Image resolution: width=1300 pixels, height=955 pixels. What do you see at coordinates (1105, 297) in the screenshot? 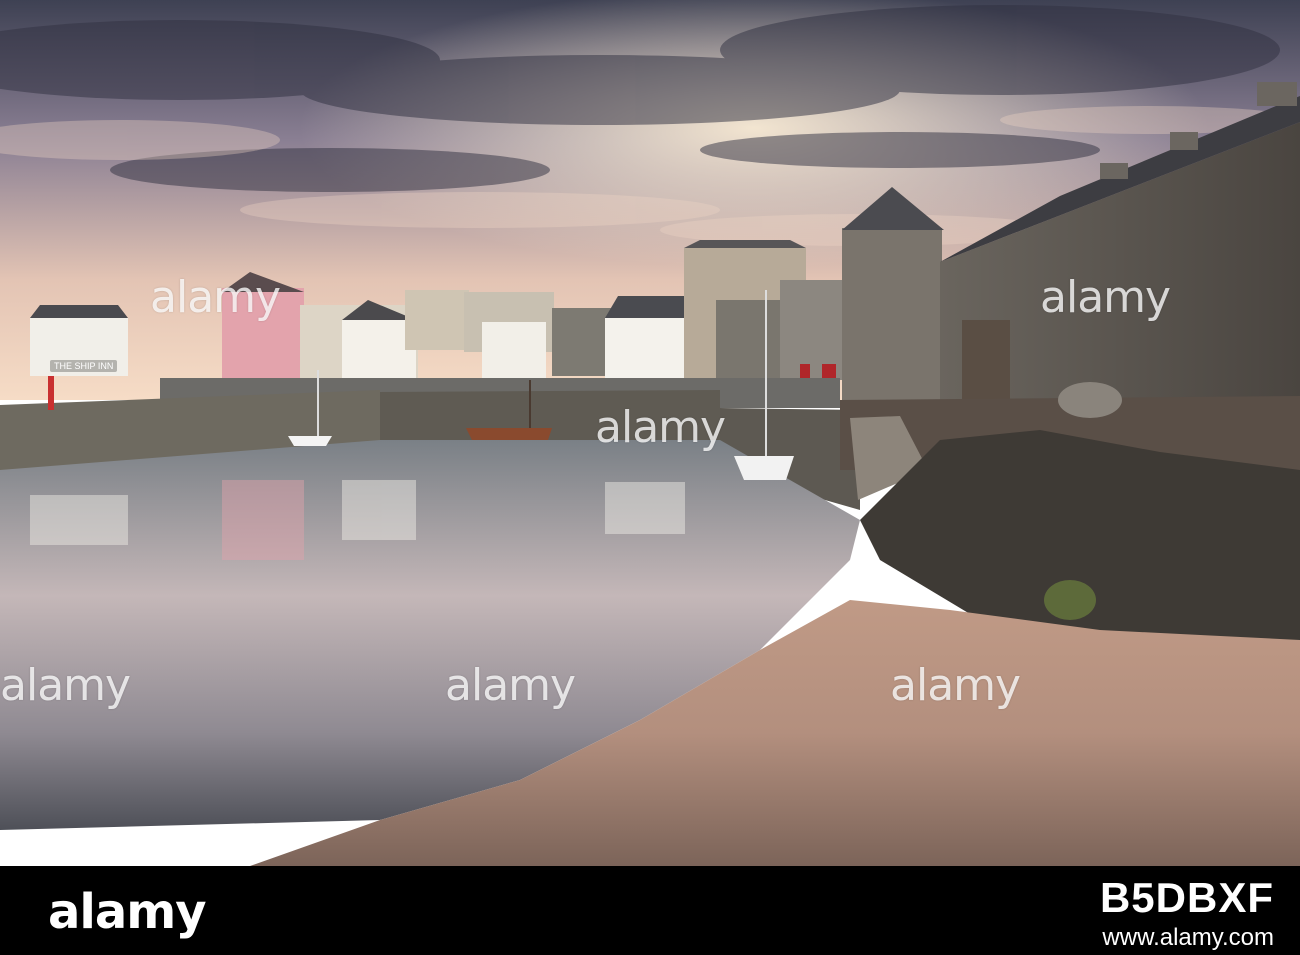
I see `watermark-3: alamy` at bounding box center [1105, 297].